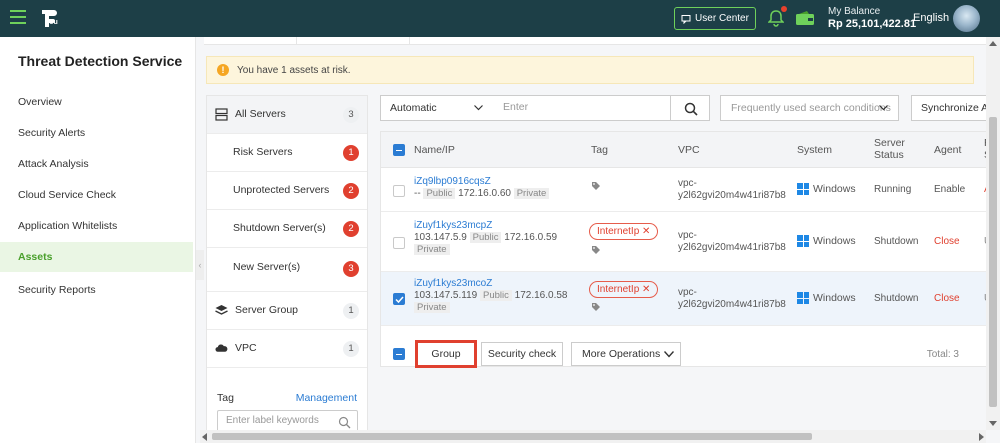 This screenshot has width=1000, height=443. Describe the element at coordinates (949, 108) in the screenshot. I see `synchronize-button: Synchronize A` at that location.